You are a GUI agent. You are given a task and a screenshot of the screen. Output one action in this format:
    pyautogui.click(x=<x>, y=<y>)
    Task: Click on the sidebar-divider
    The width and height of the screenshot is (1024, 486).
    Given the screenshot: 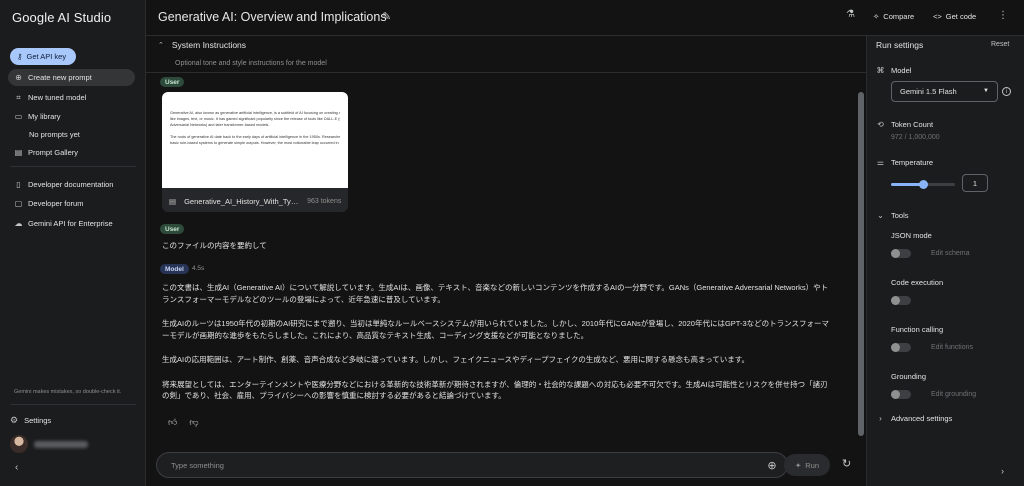 What is the action you would take?
    pyautogui.click(x=73, y=166)
    